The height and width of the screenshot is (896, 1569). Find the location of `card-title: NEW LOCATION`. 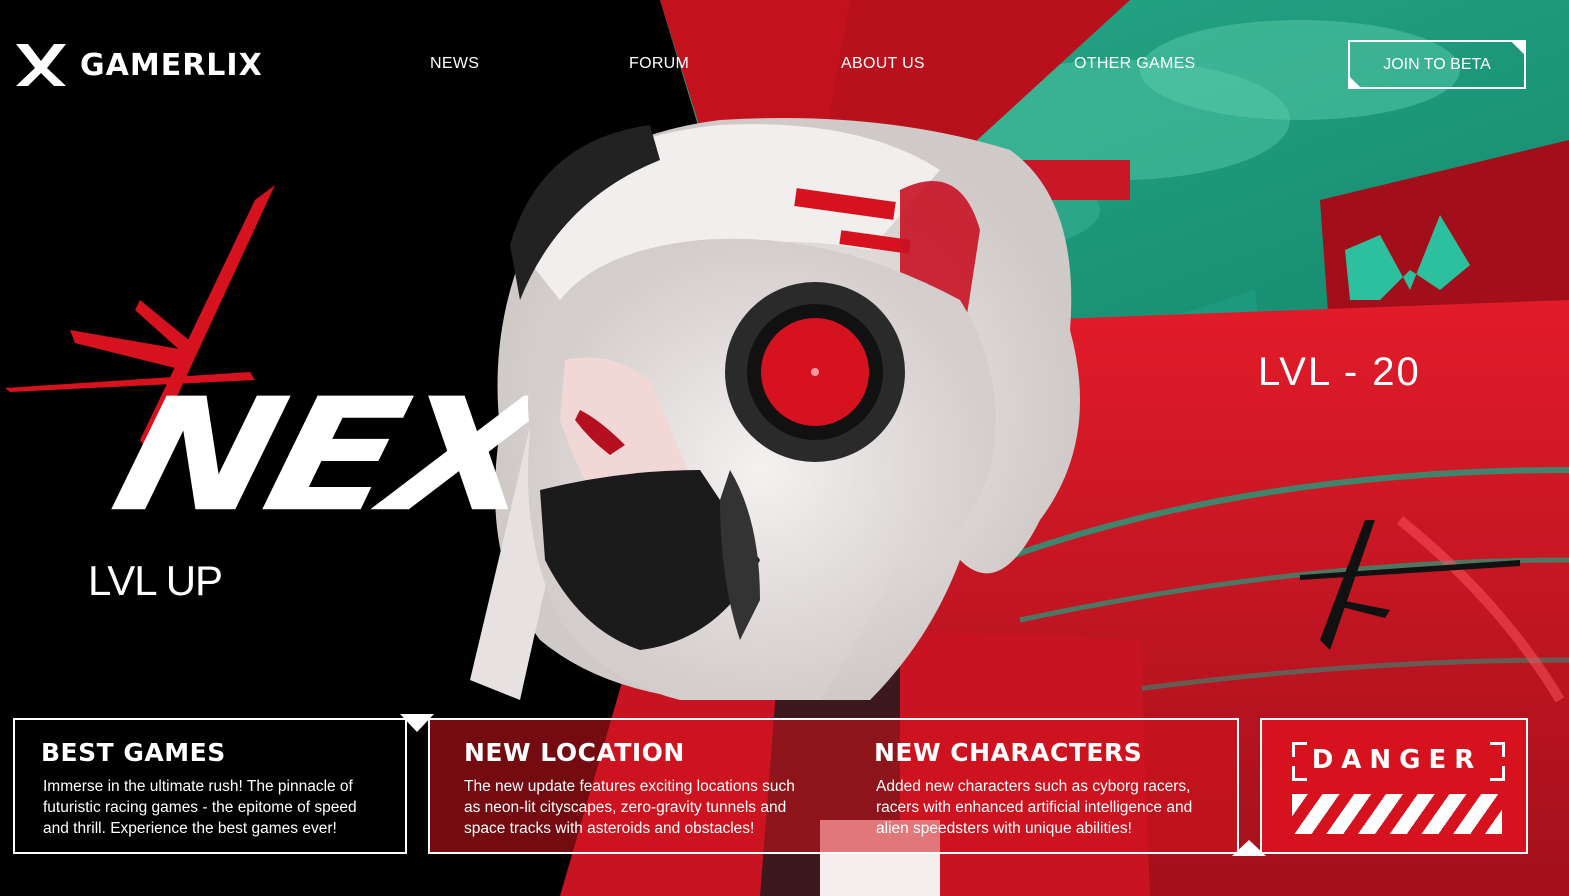

card-title: NEW LOCATION is located at coordinates (574, 752).